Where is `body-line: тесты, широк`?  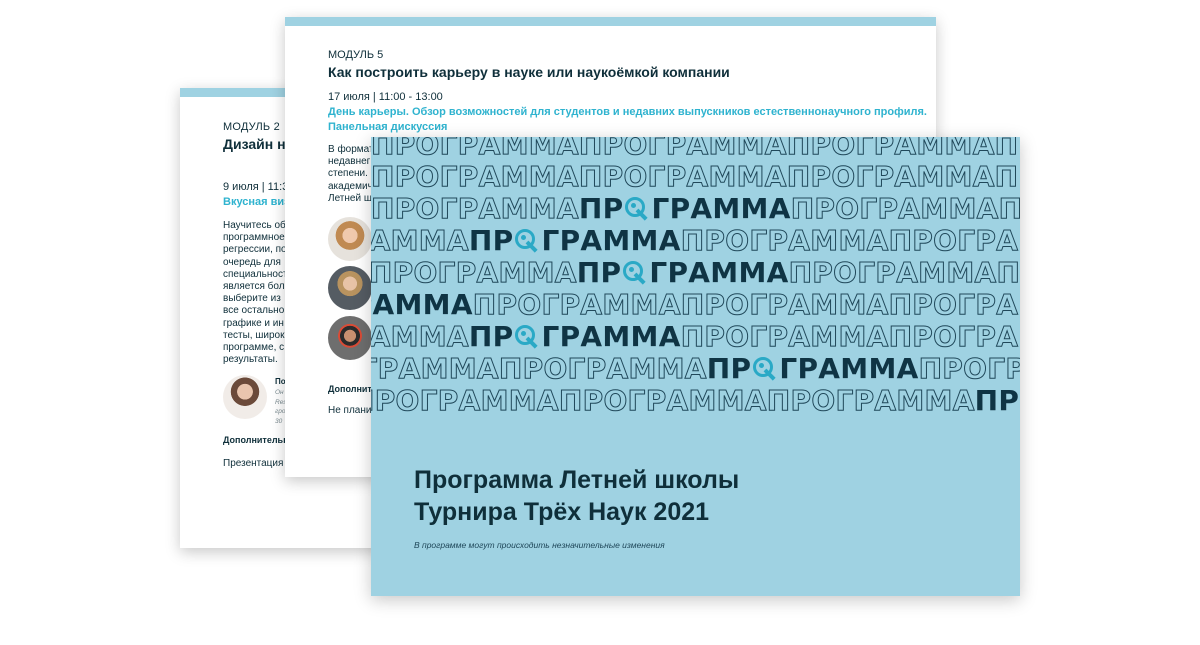
body-line: тесты, широк is located at coordinates (254, 335).